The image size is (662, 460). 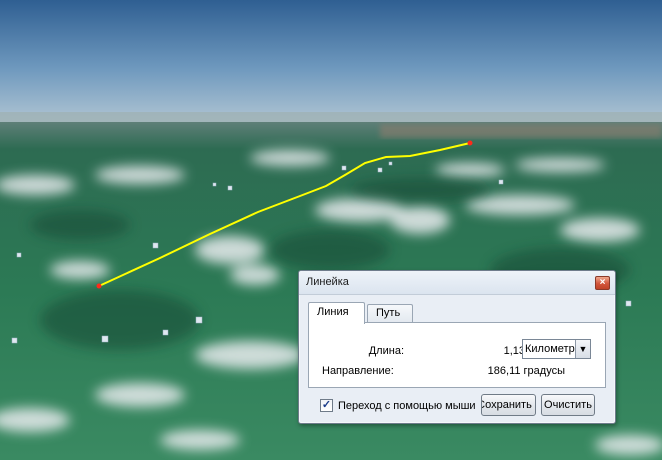 I want to click on length-label: Длина:, so click(x=386, y=351).